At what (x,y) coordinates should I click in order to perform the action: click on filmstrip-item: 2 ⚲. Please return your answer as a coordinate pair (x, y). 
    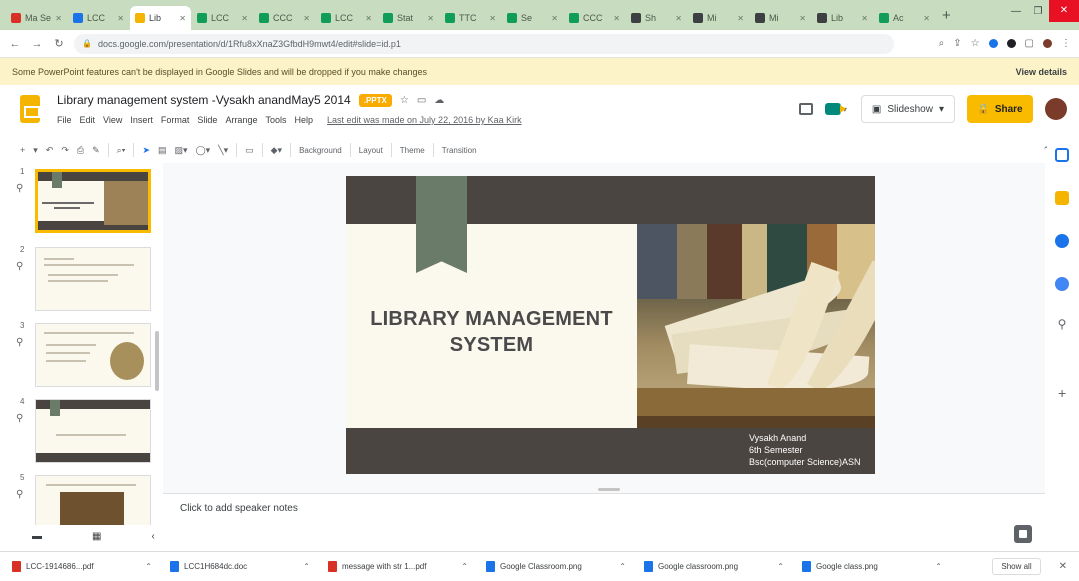
    Looking at the image, I should click on (80, 278).